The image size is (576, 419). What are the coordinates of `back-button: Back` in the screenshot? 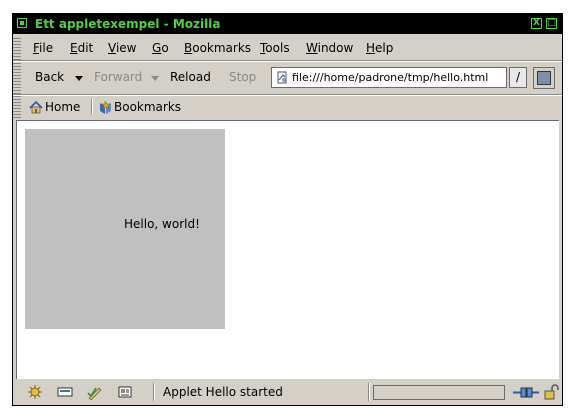 It's located at (49, 77).